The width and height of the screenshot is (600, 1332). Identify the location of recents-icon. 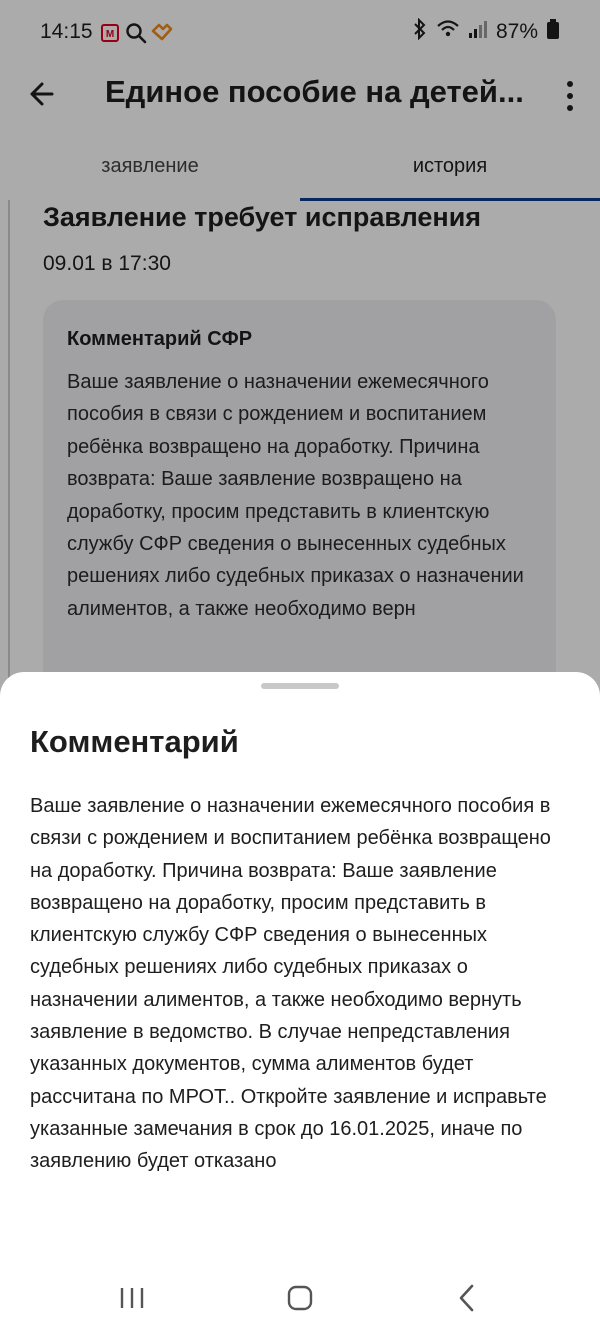
(132, 1298).